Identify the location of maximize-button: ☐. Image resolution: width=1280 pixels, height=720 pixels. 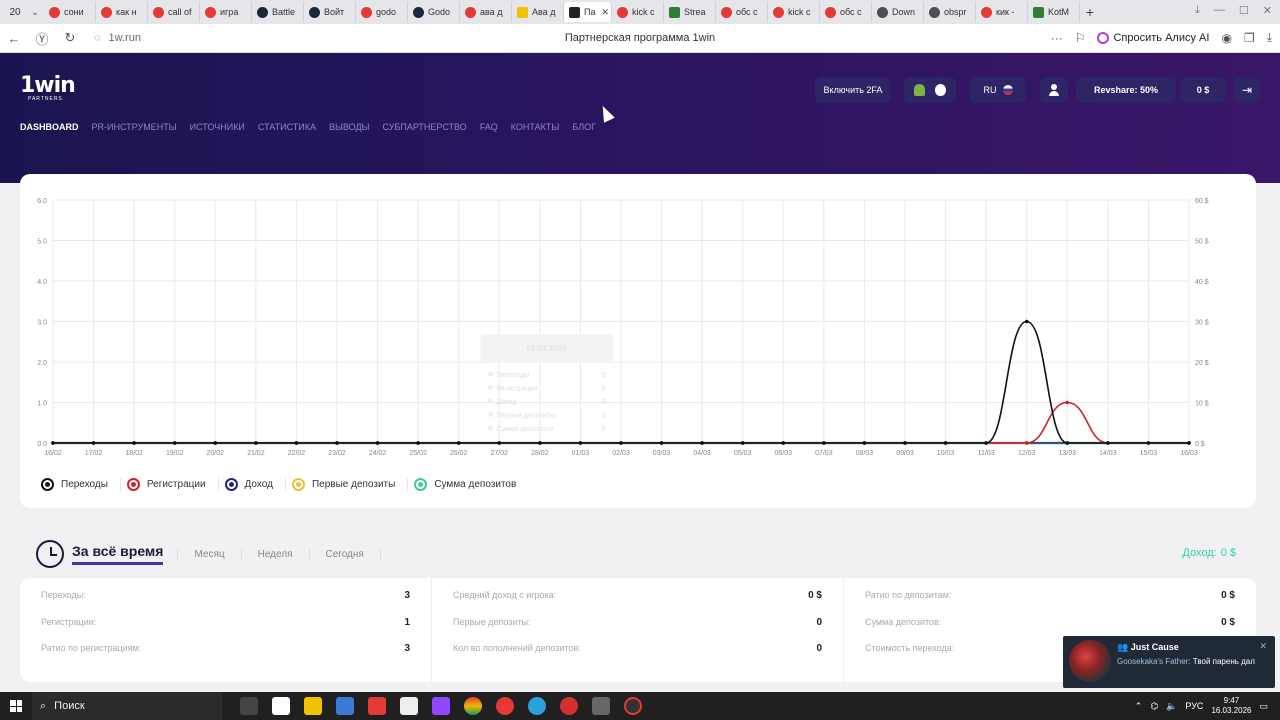
(1244, 10).